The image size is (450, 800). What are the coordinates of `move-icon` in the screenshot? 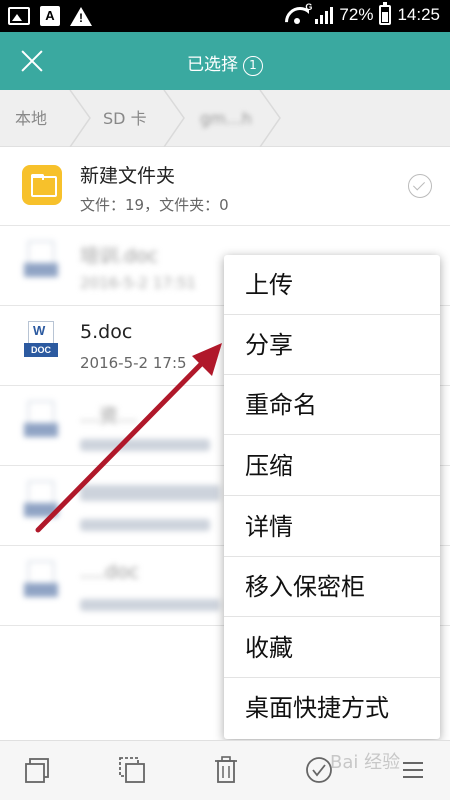 It's located at (132, 770).